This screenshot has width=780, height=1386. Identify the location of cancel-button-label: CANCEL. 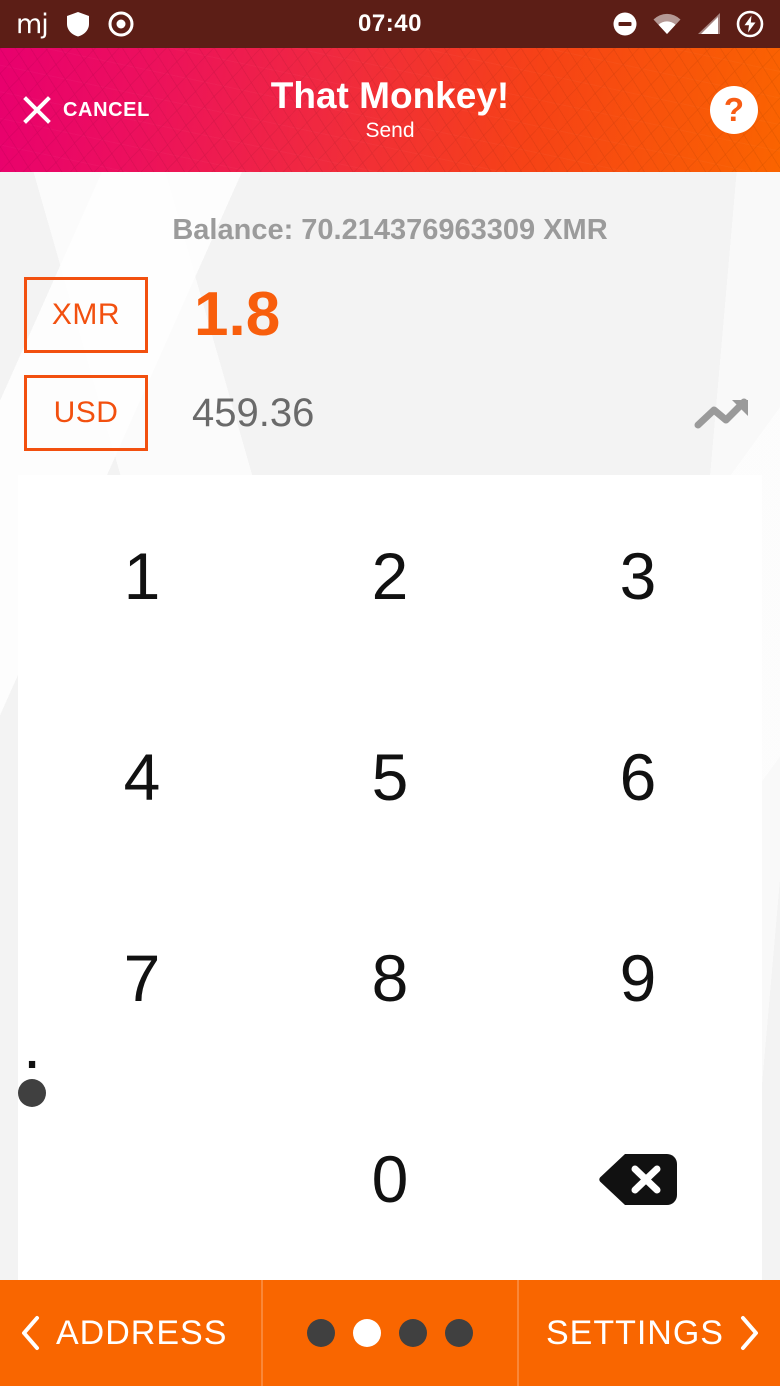
(106, 109).